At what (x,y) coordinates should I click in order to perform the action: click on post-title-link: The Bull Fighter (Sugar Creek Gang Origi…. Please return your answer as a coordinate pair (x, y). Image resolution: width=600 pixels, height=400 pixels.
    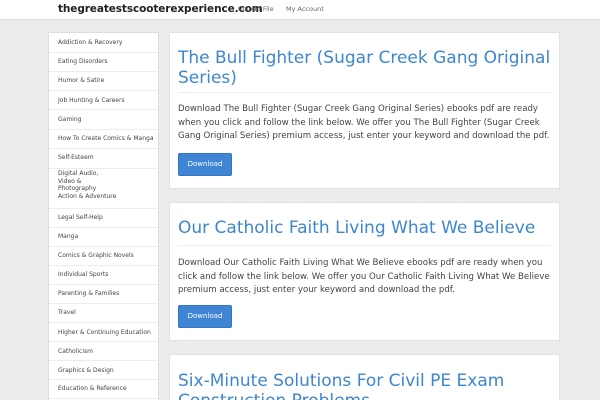
    Looking at the image, I should click on (365, 68).